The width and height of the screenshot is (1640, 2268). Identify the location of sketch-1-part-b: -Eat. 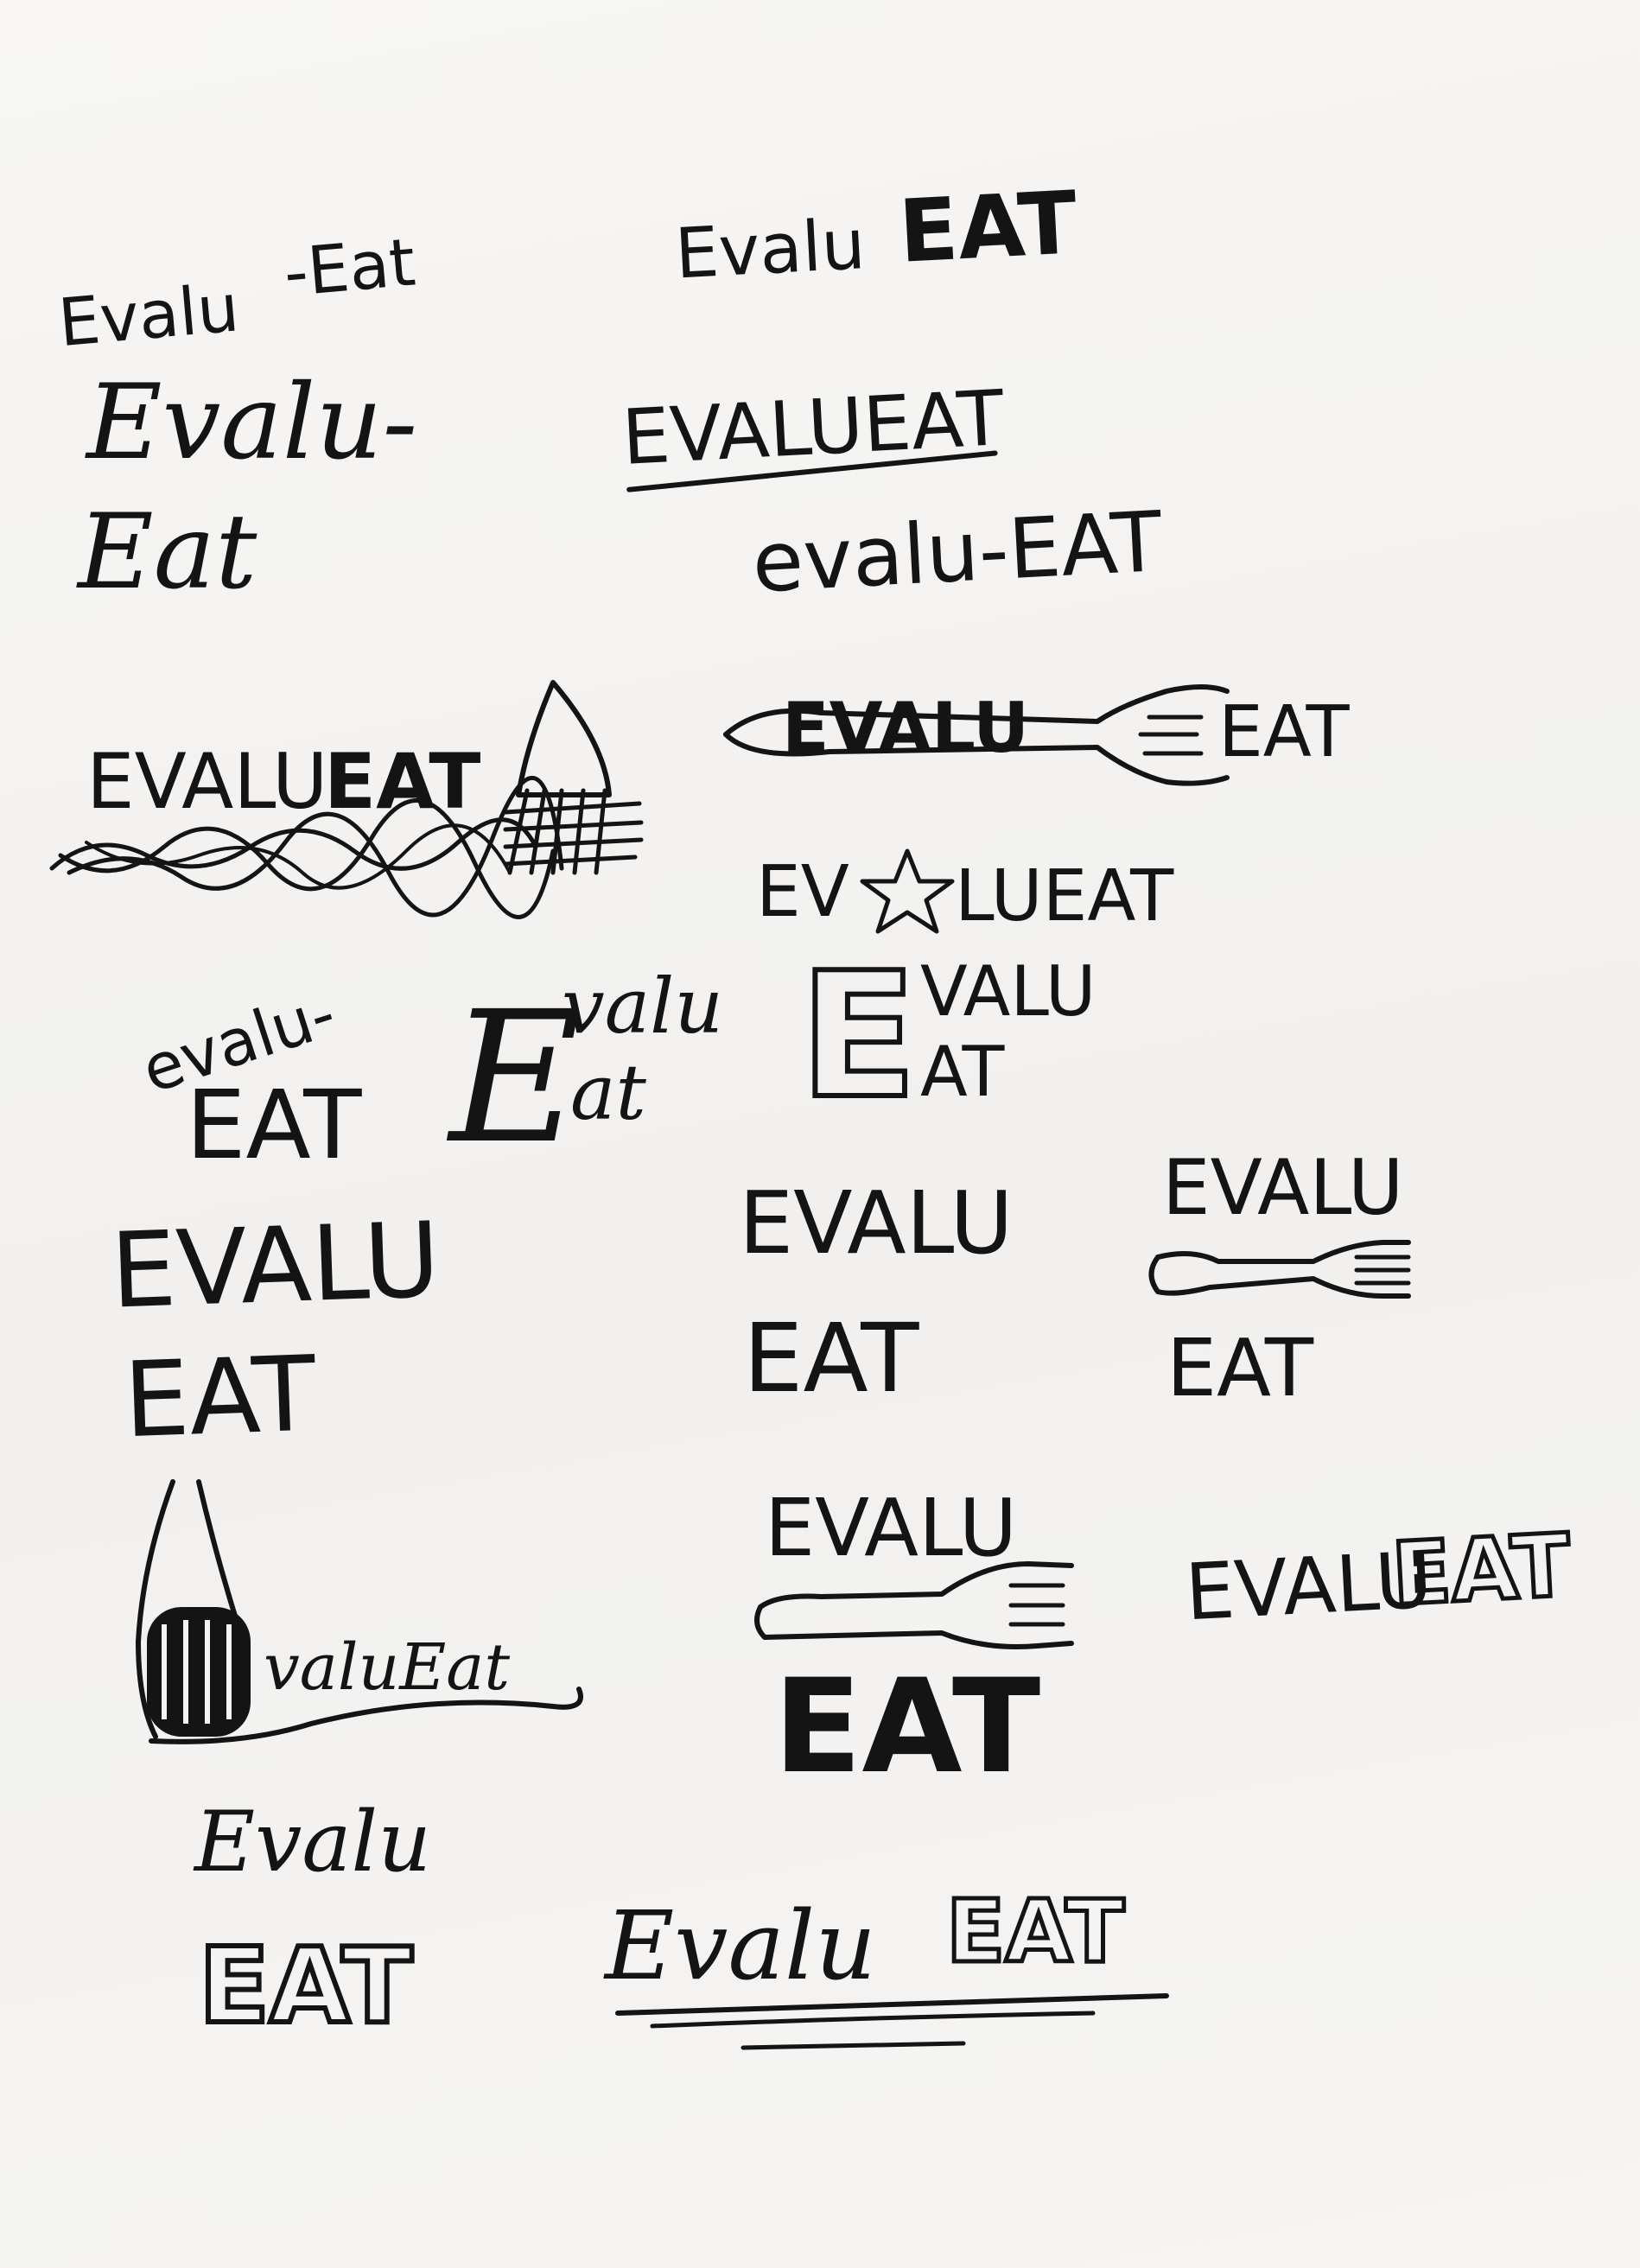
(349, 267).